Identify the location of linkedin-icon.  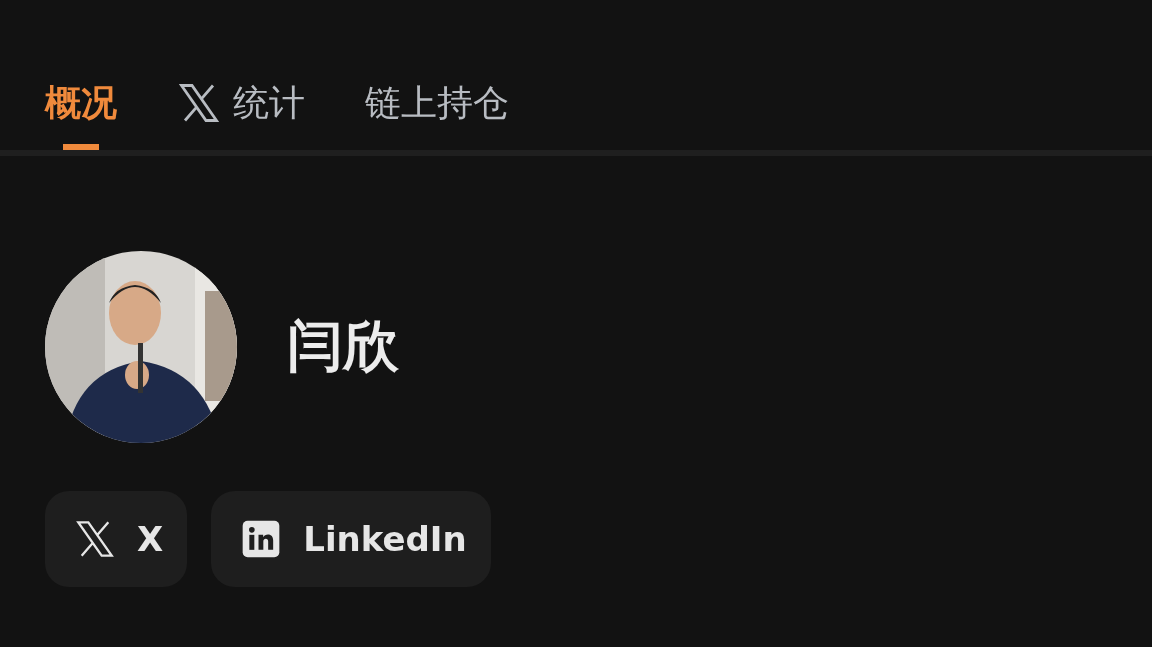
(261, 539).